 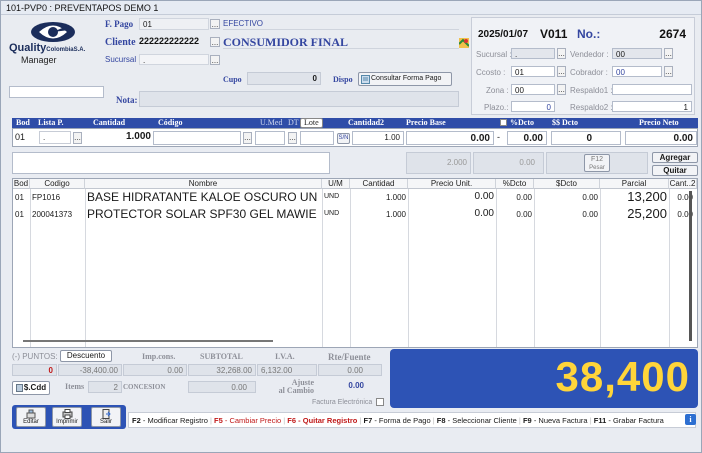 What do you see at coordinates (336, 184) in the screenshot?
I see `col-um: U/M` at bounding box center [336, 184].